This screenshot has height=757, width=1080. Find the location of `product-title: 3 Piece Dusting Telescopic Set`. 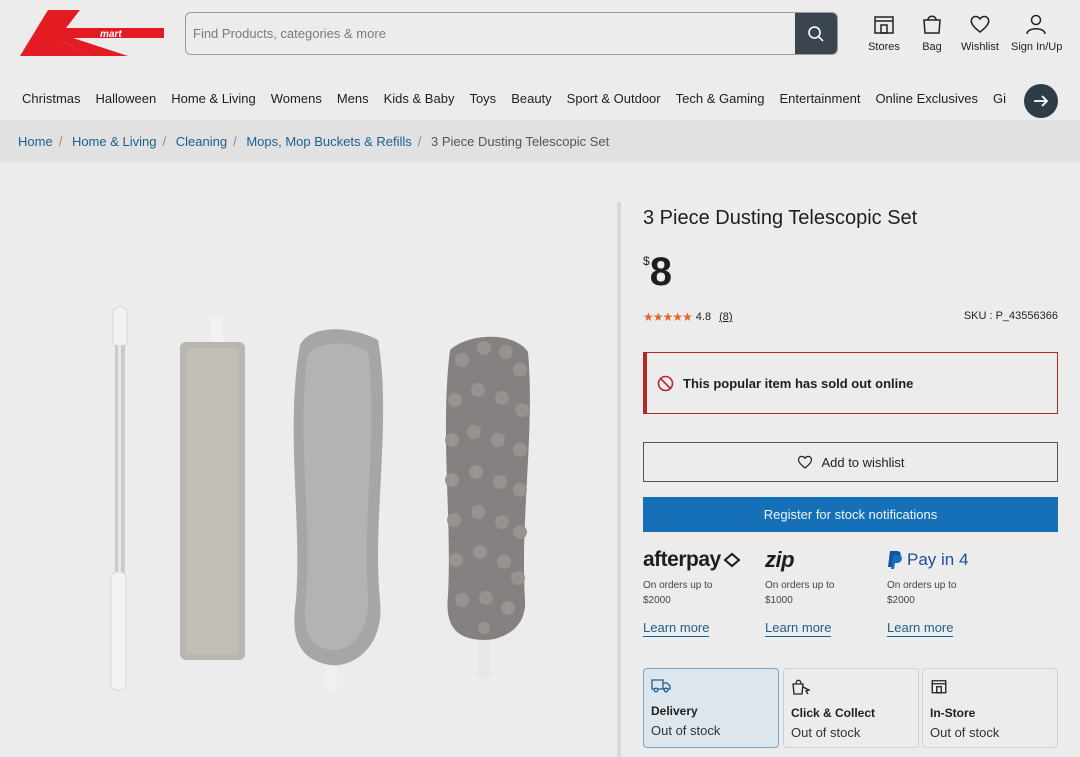

product-title: 3 Piece Dusting Telescopic Set is located at coordinates (780, 218).